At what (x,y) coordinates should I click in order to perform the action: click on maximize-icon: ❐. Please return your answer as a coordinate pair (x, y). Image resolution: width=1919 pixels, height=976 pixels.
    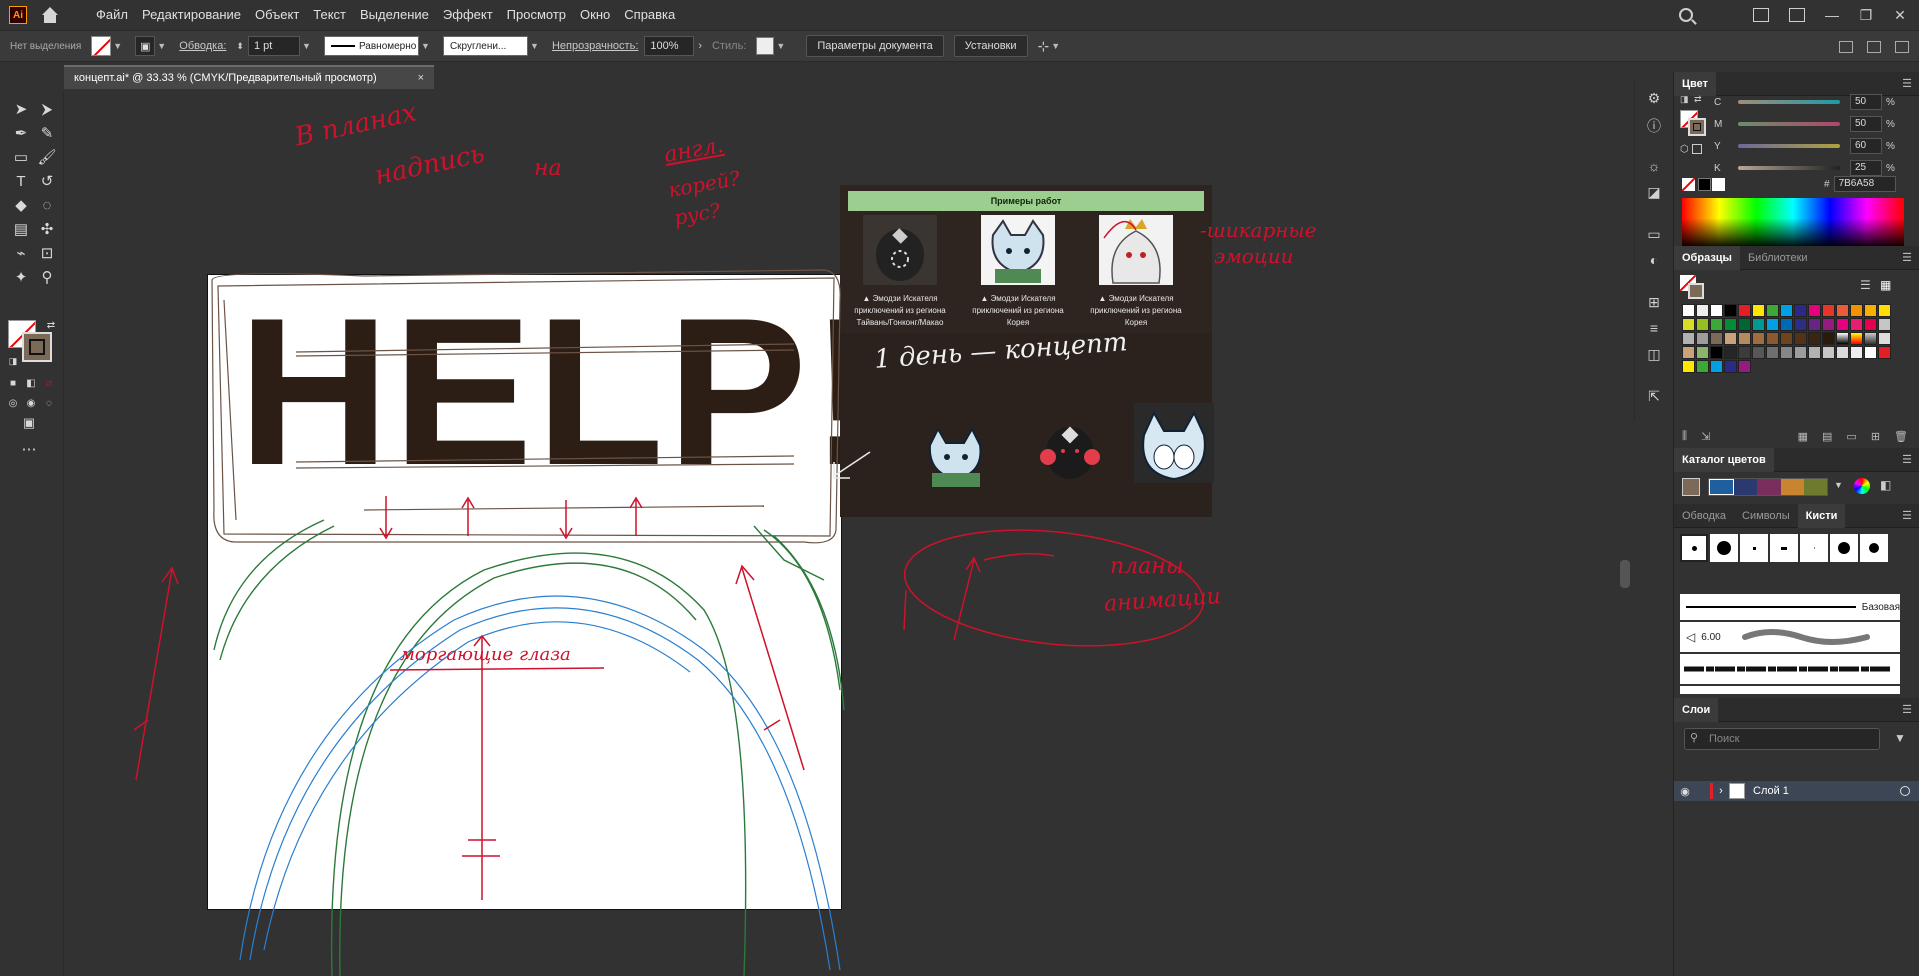
    Looking at the image, I should click on (1866, 15).